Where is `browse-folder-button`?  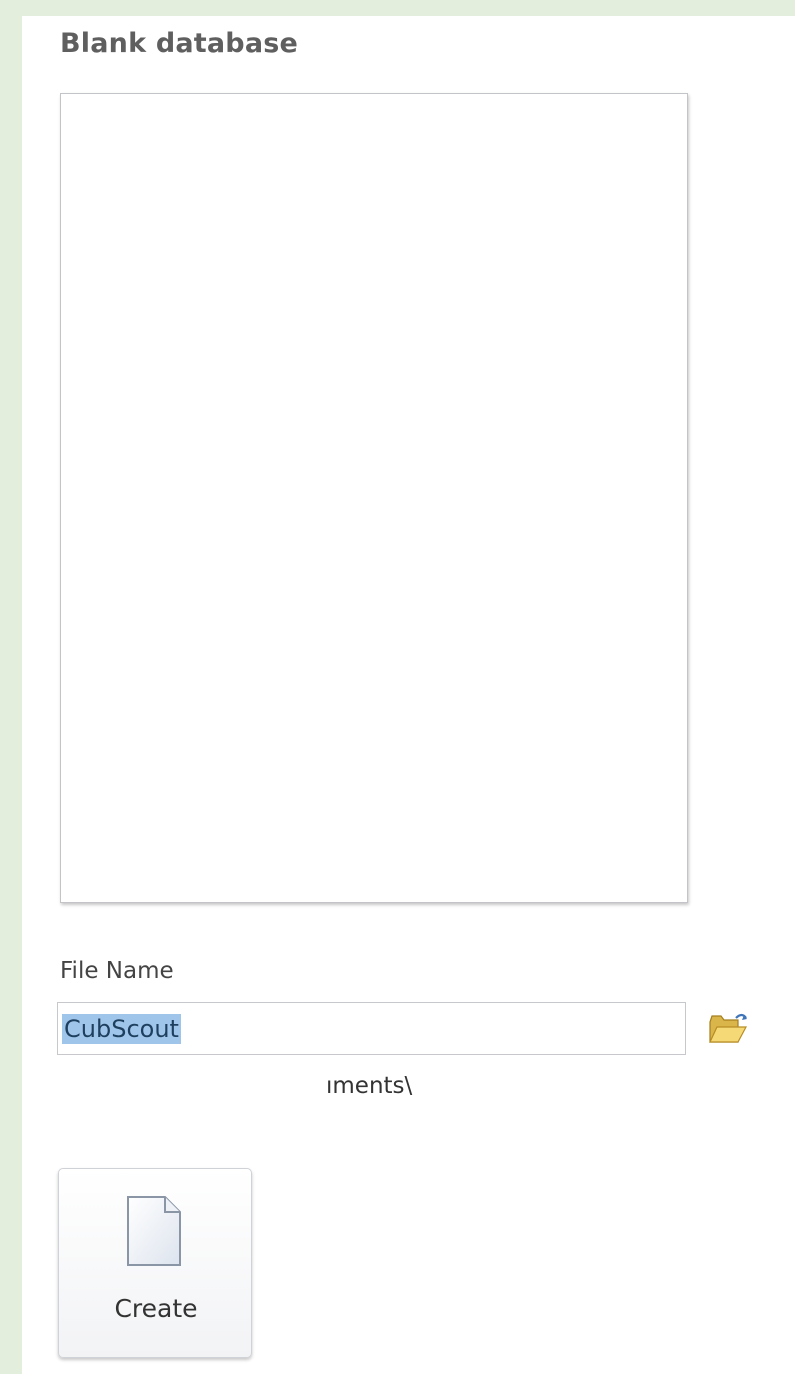 browse-folder-button is located at coordinates (729, 1029).